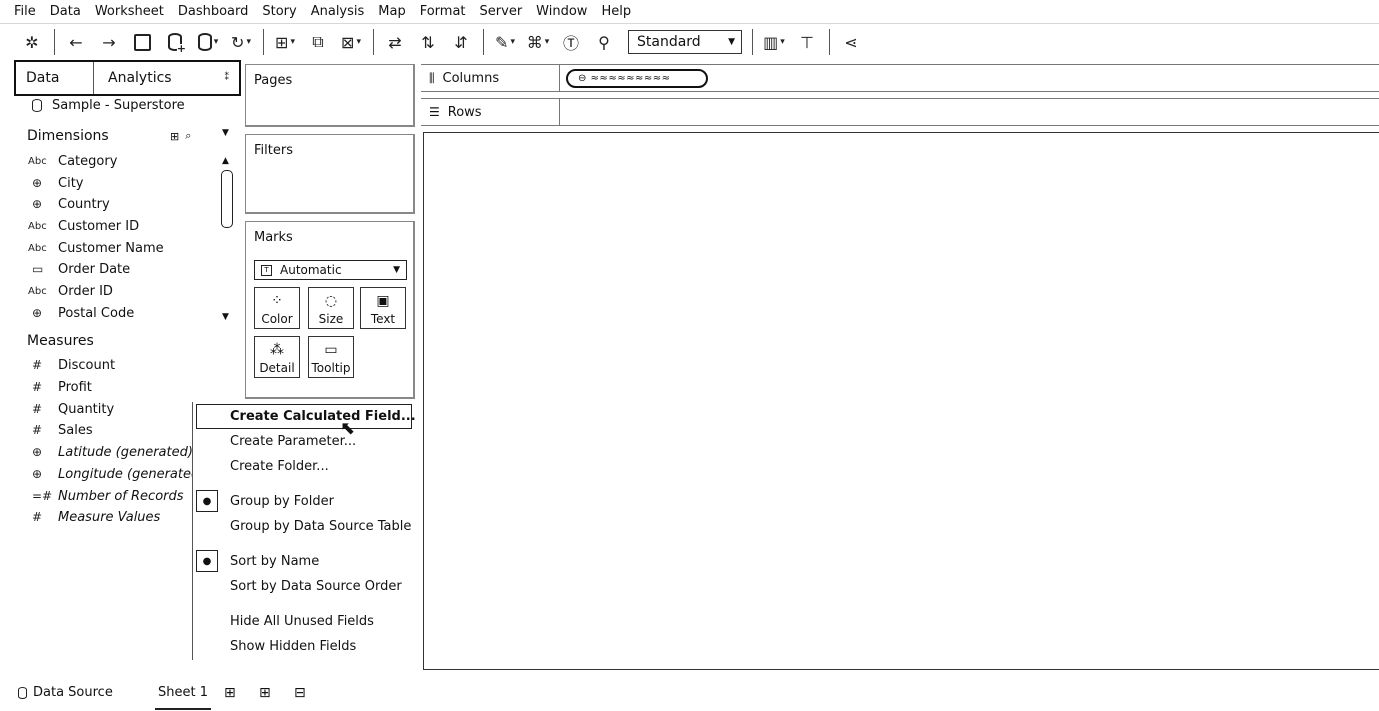  What do you see at coordinates (110, 452) in the screenshot?
I see `field-latitude: ⊕ Latitude (generated)` at bounding box center [110, 452].